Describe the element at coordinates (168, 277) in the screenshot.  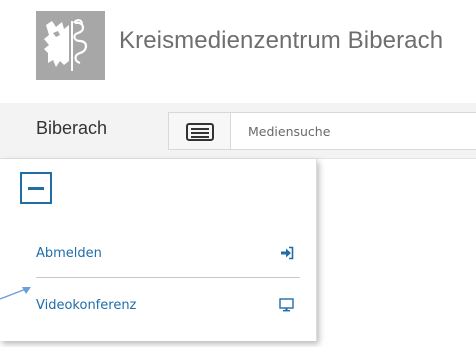
I see `menu-divider` at that location.